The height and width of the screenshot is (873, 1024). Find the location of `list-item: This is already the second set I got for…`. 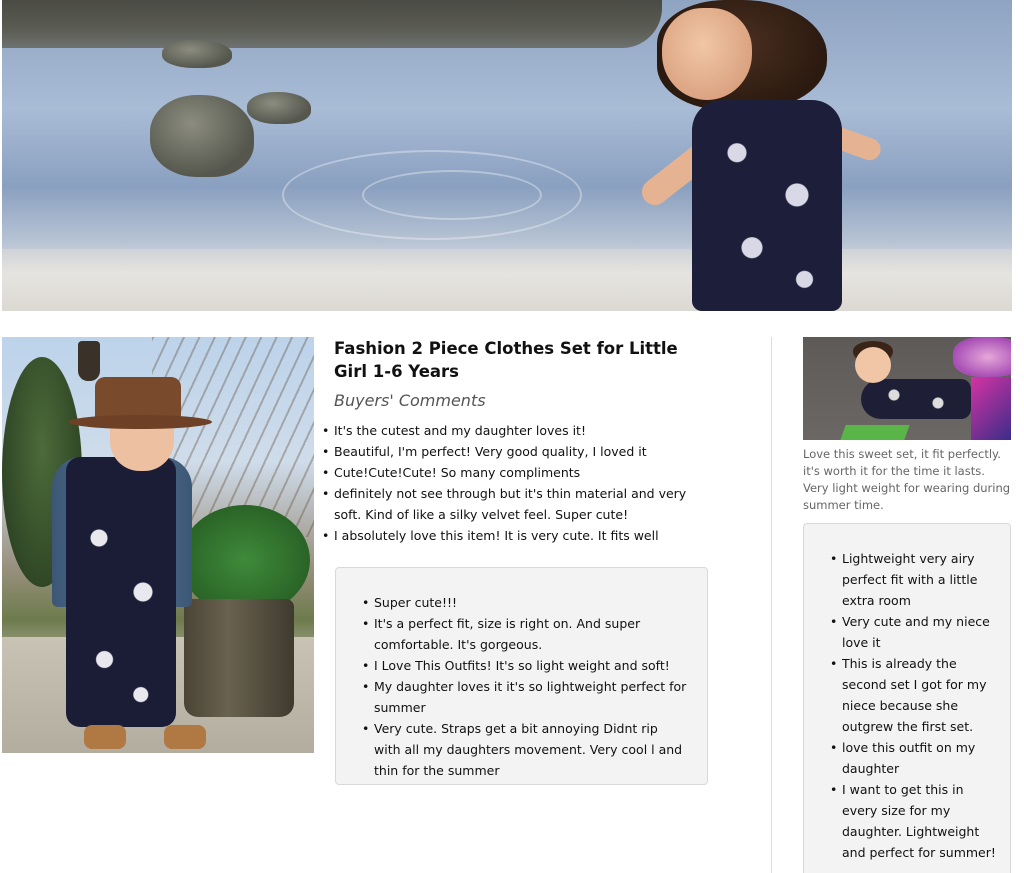

list-item: This is already the second set I got for… is located at coordinates (915, 695).